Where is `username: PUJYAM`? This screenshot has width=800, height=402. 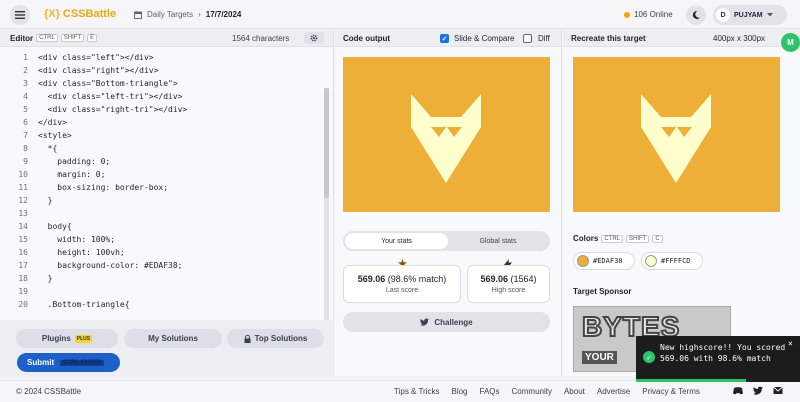
username: PUJYAM is located at coordinates (748, 15).